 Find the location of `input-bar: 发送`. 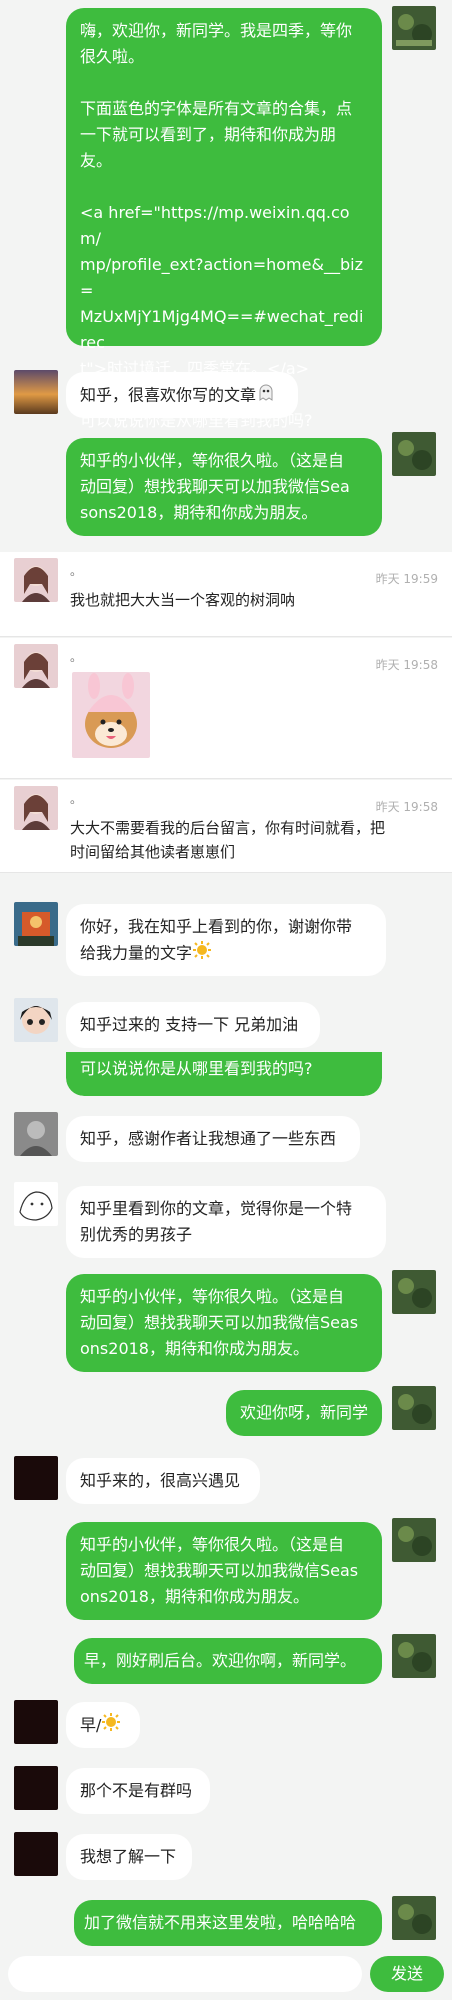

input-bar: 发送 is located at coordinates (226, 1974).